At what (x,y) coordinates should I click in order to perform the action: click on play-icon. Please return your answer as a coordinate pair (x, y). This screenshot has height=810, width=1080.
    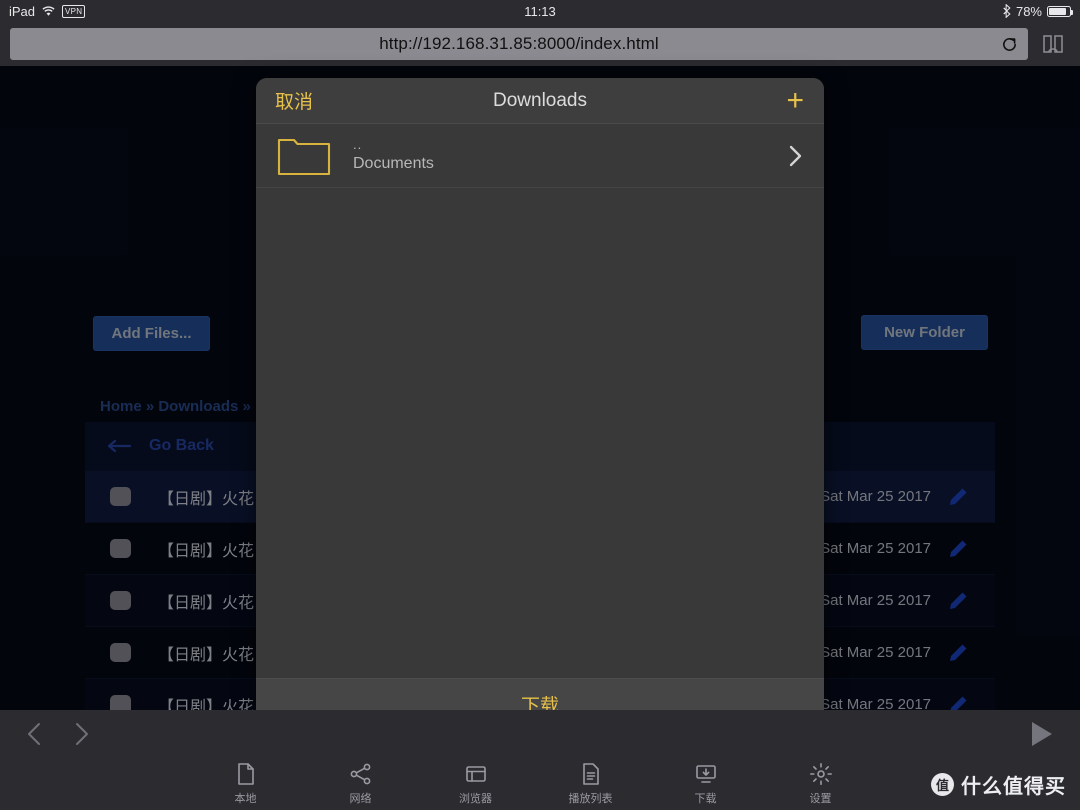
    Looking at the image, I should click on (1041, 734).